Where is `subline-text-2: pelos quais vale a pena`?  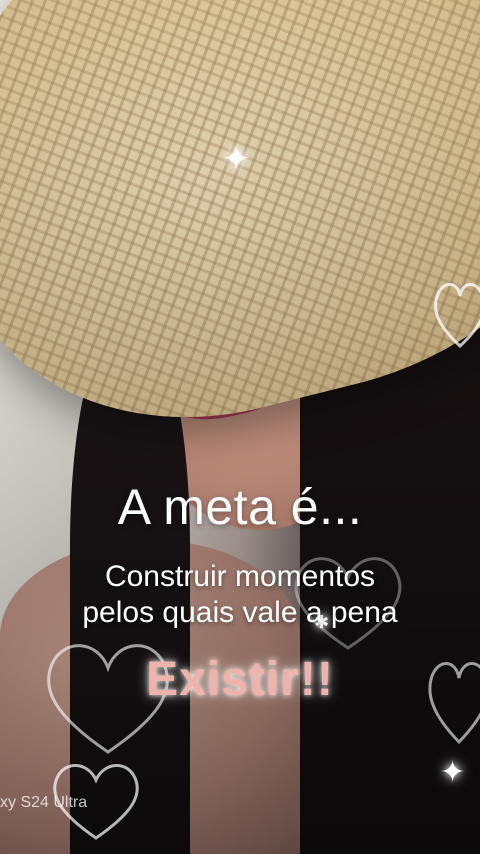 subline-text-2: pelos quais vale a pena is located at coordinates (240, 612).